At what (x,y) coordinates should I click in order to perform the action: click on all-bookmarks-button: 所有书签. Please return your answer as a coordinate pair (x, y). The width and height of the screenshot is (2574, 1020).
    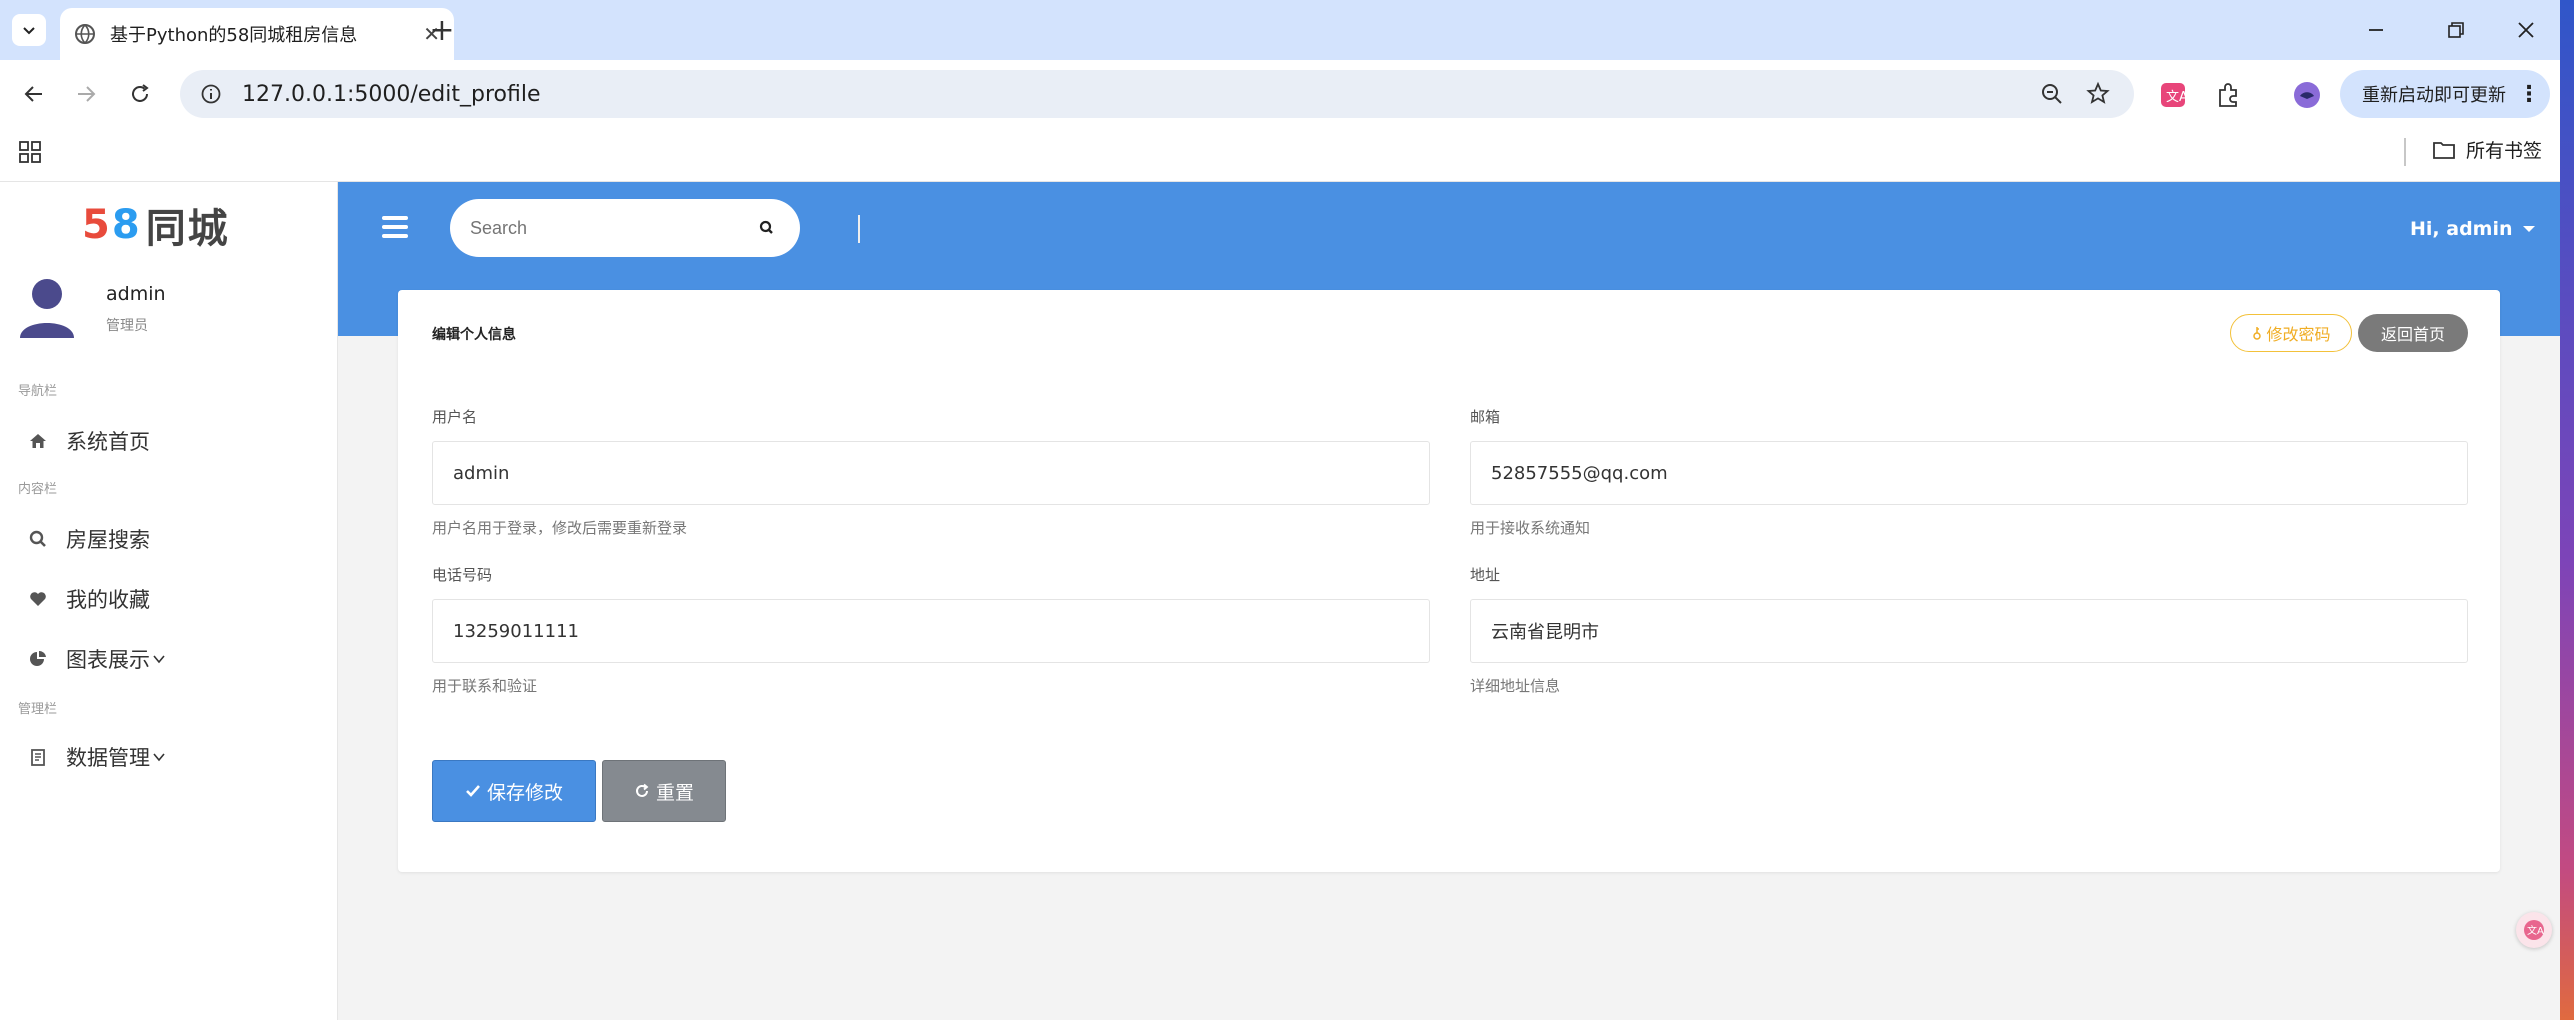
    Looking at the image, I should click on (2487, 149).